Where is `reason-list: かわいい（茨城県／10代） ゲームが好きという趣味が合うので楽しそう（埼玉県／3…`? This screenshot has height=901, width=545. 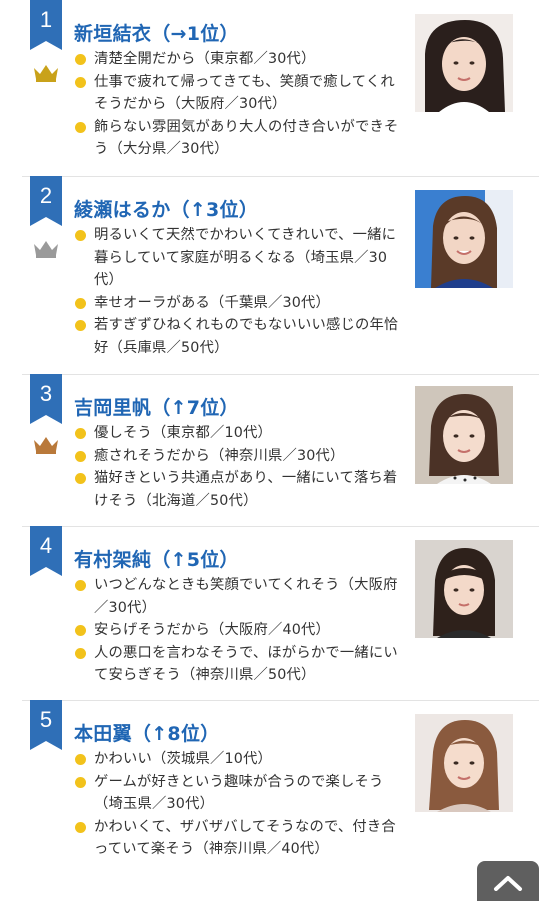
reason-list: かわいい（茨城県／10代） ゲームが好きという趣味が合うので楽しそう（埼玉県／3… is located at coordinates (239, 804).